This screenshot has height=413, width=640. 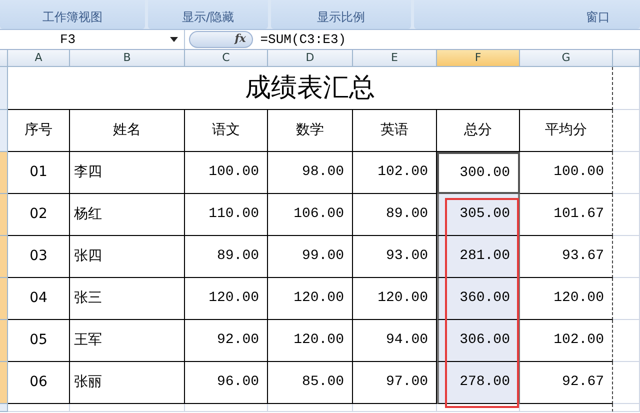 I want to click on table-cell: 110.00, so click(x=226, y=215).